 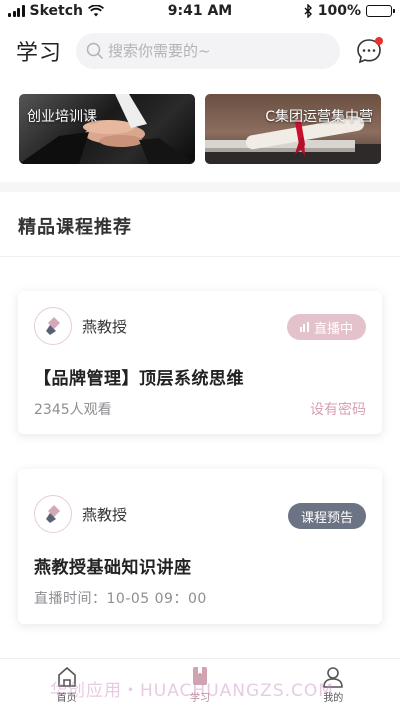 I want to click on status-right: 100%, so click(x=349, y=11).